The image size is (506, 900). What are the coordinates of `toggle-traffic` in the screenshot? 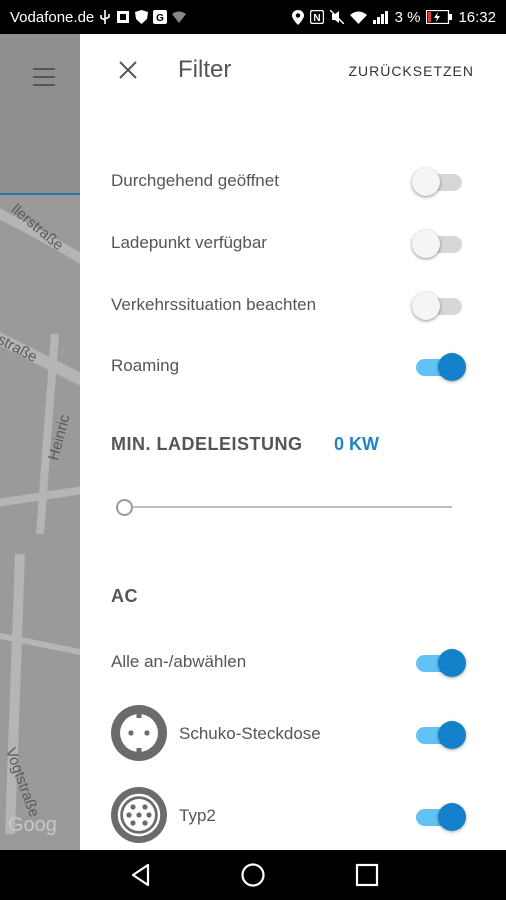 It's located at (439, 305).